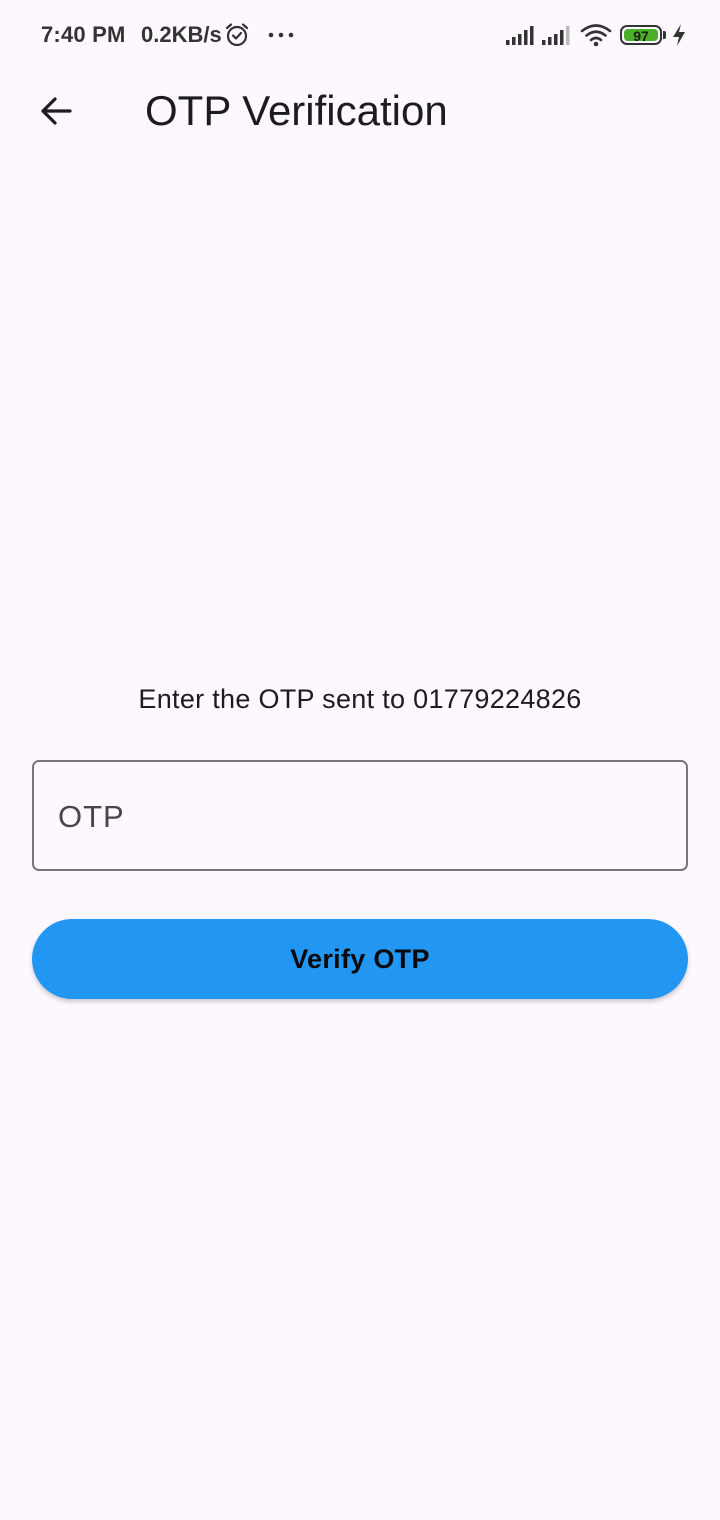 The height and width of the screenshot is (1520, 720). What do you see at coordinates (83, 34) in the screenshot?
I see `status-time: 7:40 PM` at bounding box center [83, 34].